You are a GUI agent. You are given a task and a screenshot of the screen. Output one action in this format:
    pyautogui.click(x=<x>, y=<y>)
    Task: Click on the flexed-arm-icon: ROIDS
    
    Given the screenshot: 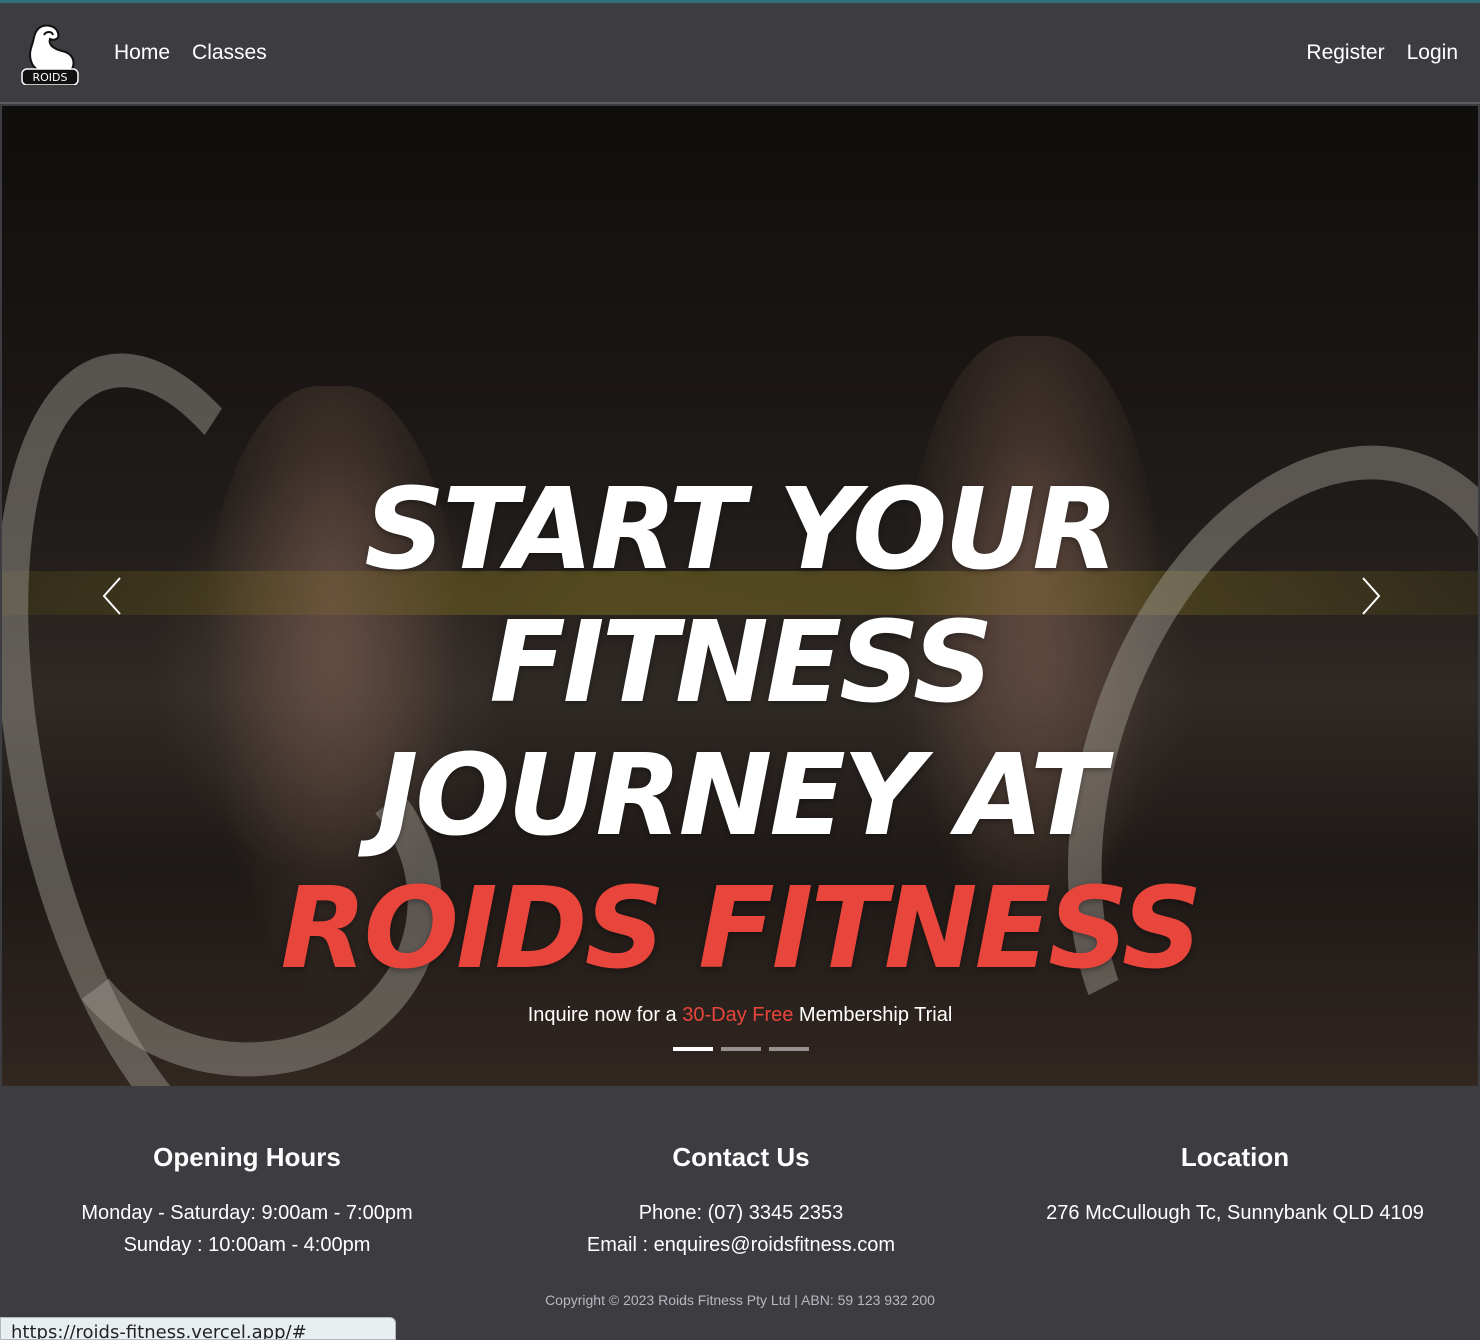 What is the action you would take?
    pyautogui.click(x=50, y=54)
    